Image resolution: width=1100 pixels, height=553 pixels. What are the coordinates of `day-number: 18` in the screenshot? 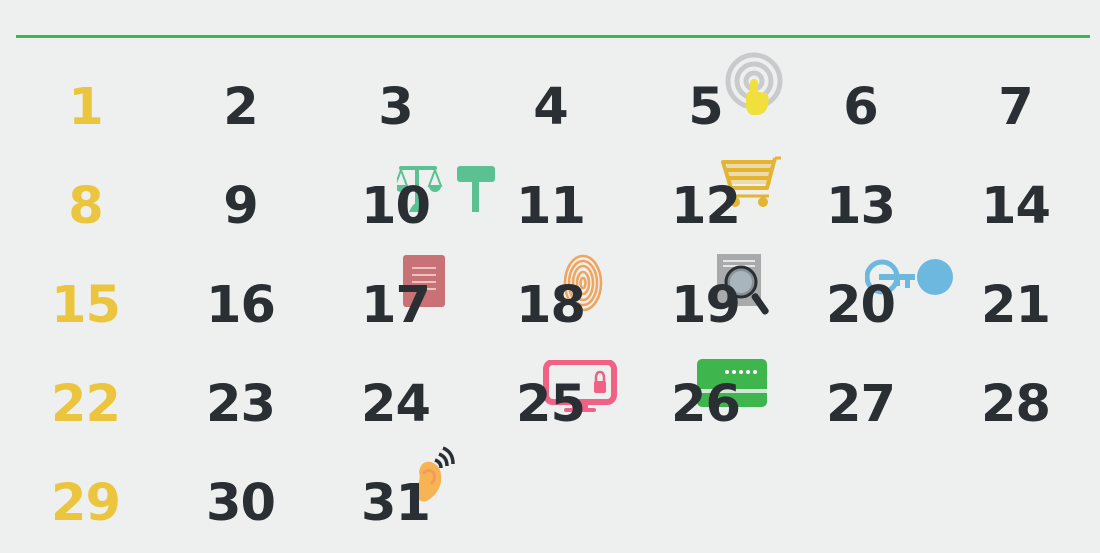 It's located at (551, 305).